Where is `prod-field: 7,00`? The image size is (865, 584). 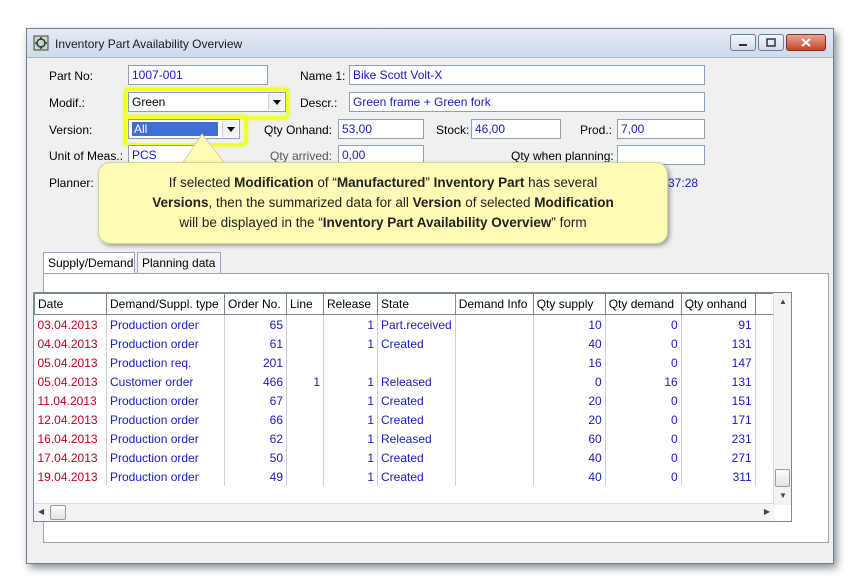
prod-field: 7,00 is located at coordinates (661, 129).